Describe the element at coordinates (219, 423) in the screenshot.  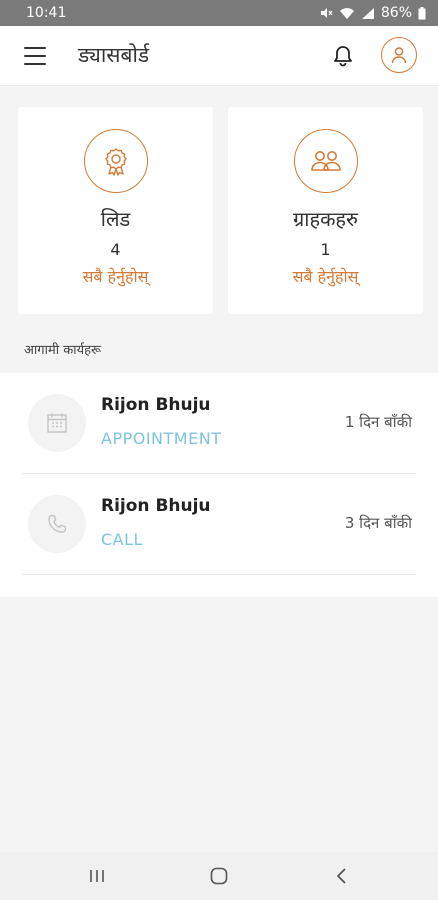
I see `task-row: Rijon Bhuju APPOINTMENT 1 दिन बाँकी` at that location.